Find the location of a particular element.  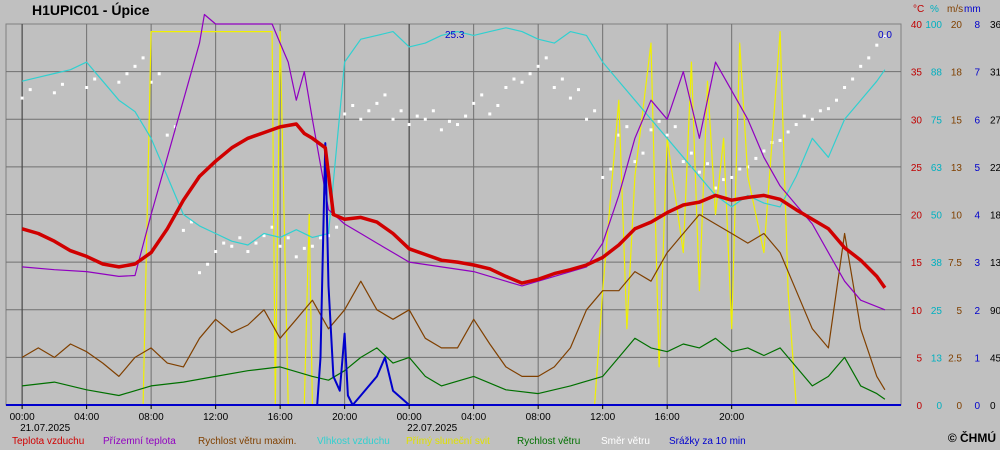

axis-tick-label: 18 is located at coordinates (957, 73).